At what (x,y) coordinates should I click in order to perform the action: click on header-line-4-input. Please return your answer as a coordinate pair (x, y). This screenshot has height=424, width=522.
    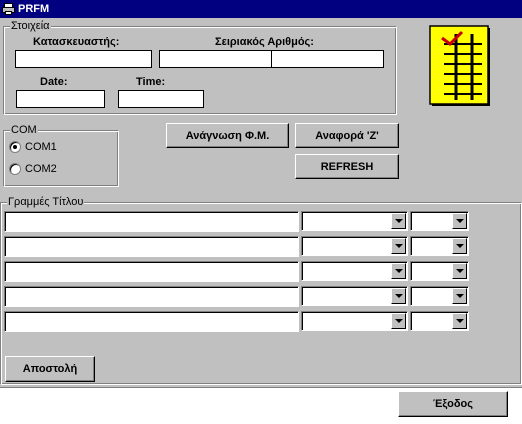
    Looking at the image, I should click on (151, 296).